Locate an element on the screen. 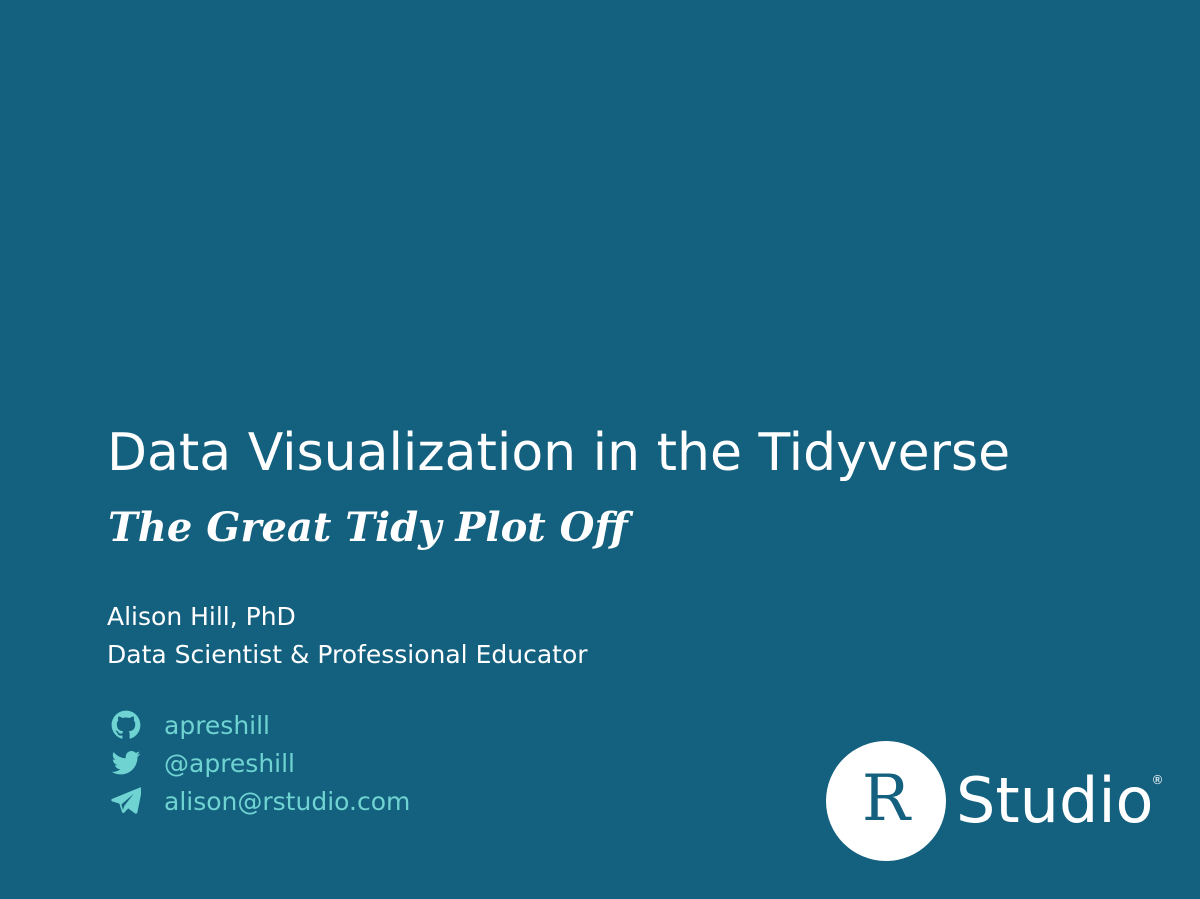 This screenshot has width=1200, height=899. slide-title: Data Visualization in the Tidyverse is located at coordinates (559, 453).